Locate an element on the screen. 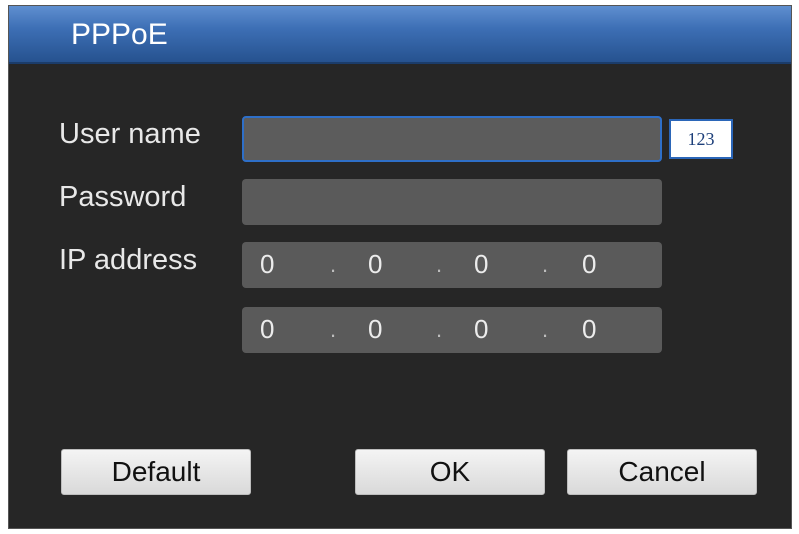 This screenshot has width=799, height=534. ip-octet-2: 0 is located at coordinates (375, 264).